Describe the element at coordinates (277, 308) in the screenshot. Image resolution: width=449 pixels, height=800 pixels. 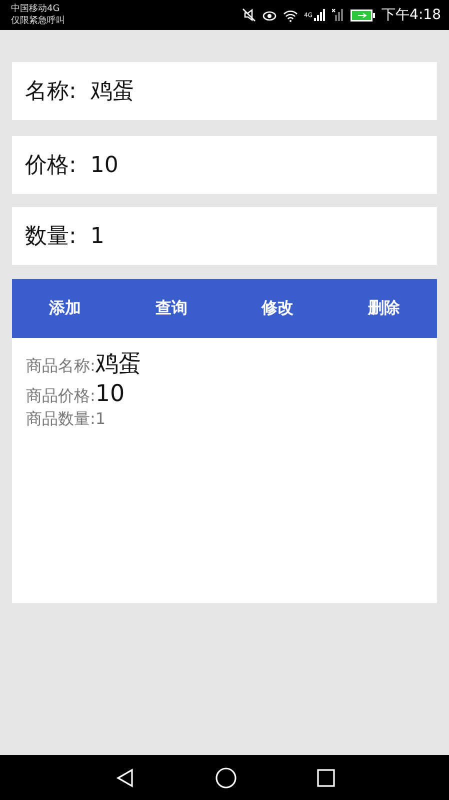
I see `action-button: 修改` at that location.